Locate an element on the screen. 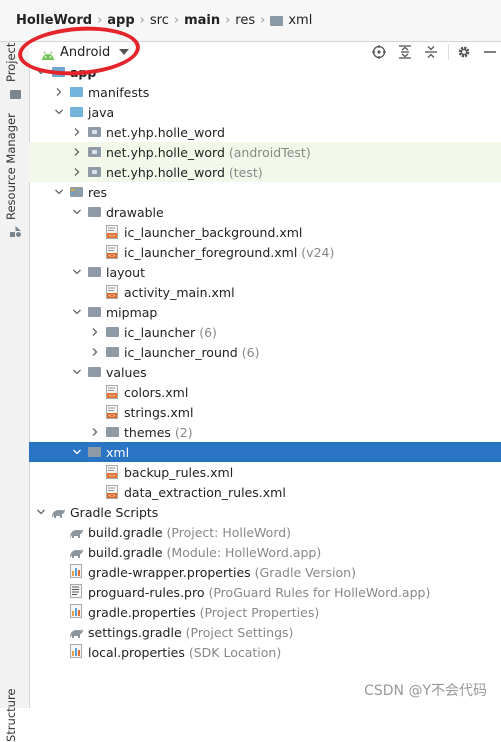 This screenshot has width=501, height=742. tree-row: res is located at coordinates (265, 192).